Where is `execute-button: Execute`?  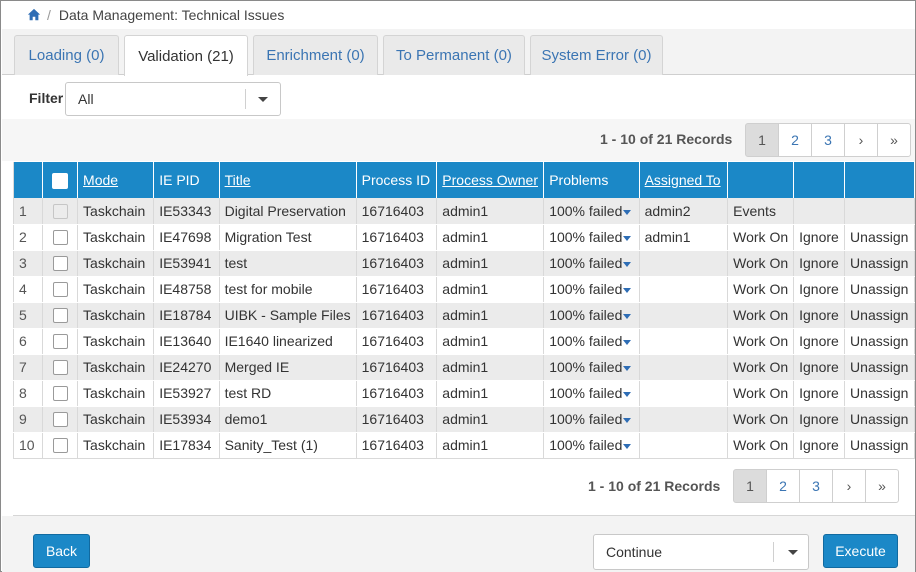
execute-button: Execute is located at coordinates (860, 551).